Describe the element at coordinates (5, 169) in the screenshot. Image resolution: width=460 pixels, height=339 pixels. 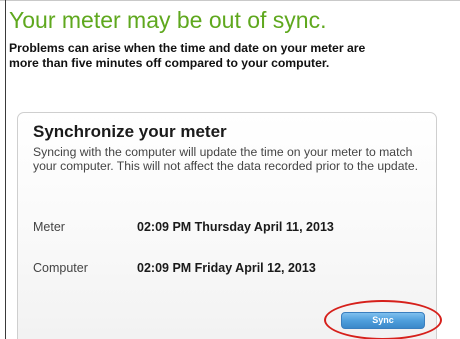
I see `left-border` at that location.